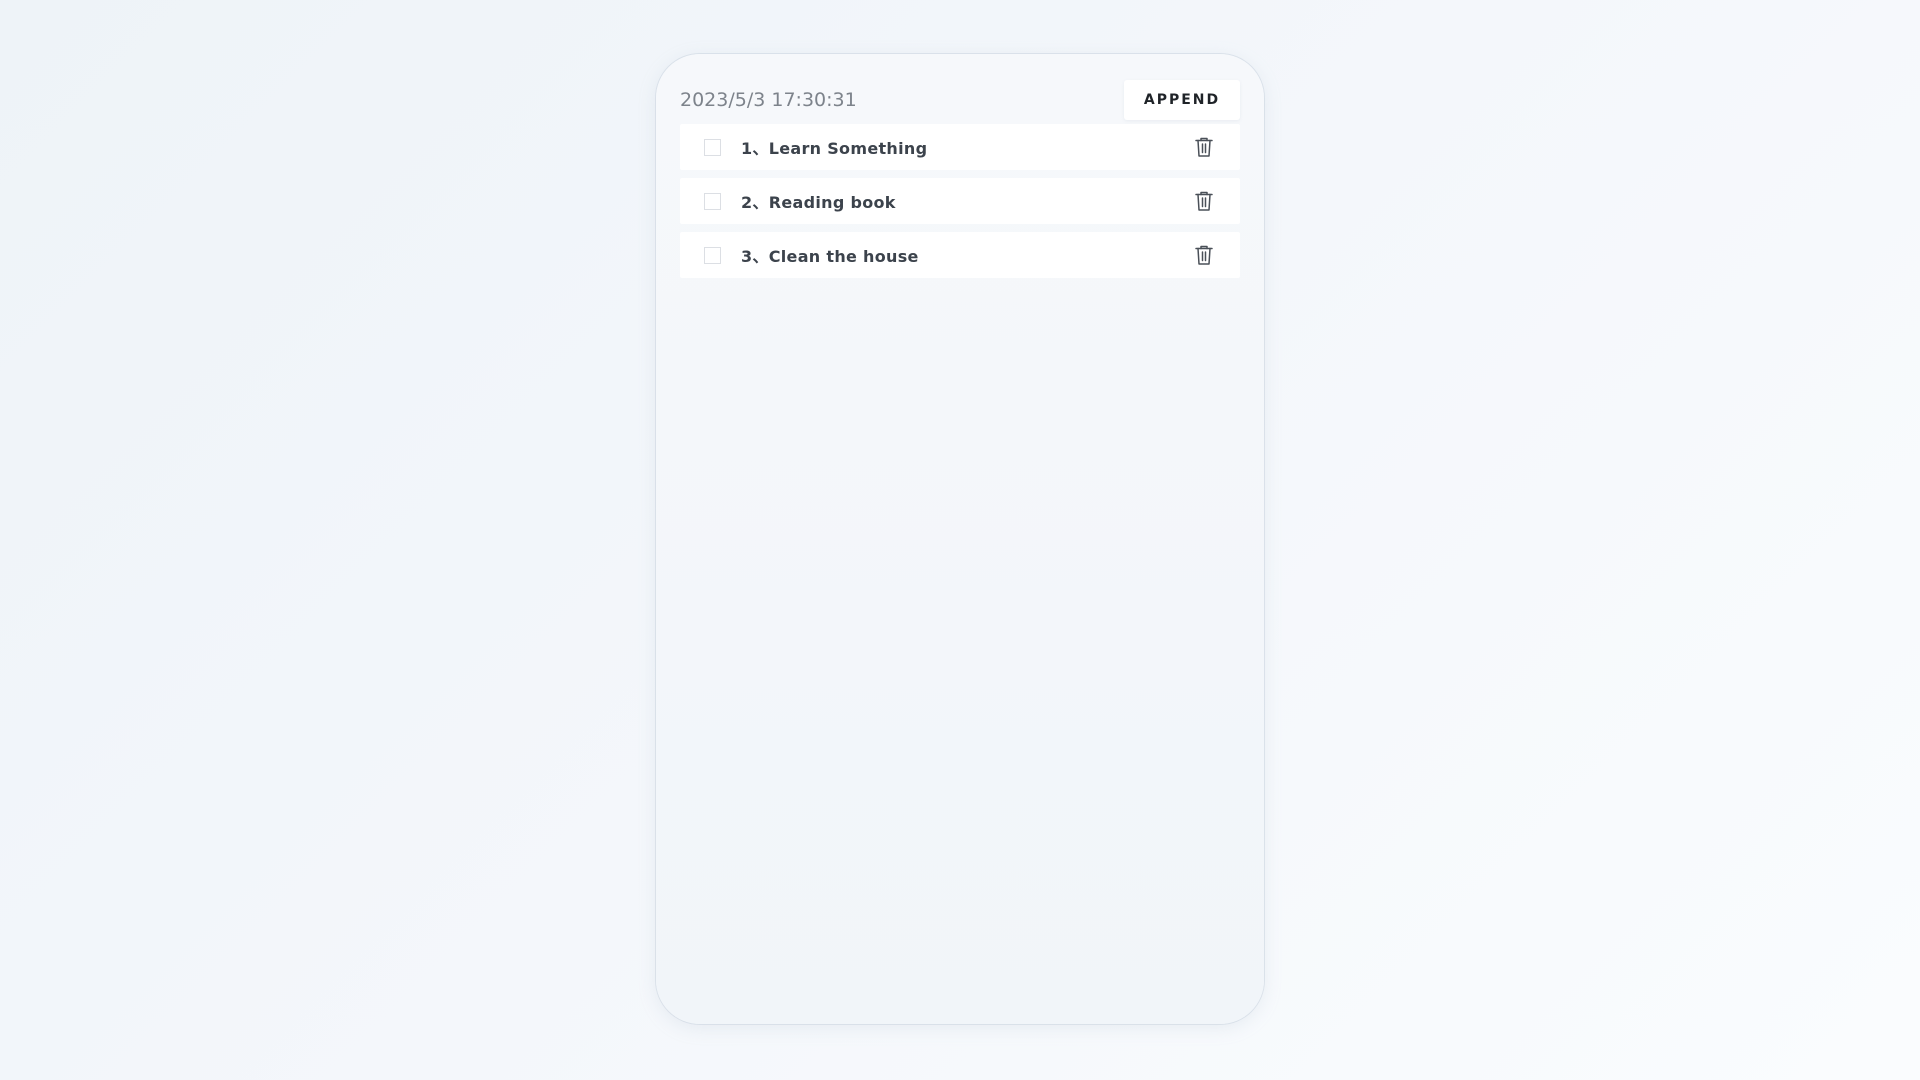  What do you see at coordinates (960, 100) in the screenshot?
I see `header: 2023/5/3 17:30:31 APPEND` at bounding box center [960, 100].